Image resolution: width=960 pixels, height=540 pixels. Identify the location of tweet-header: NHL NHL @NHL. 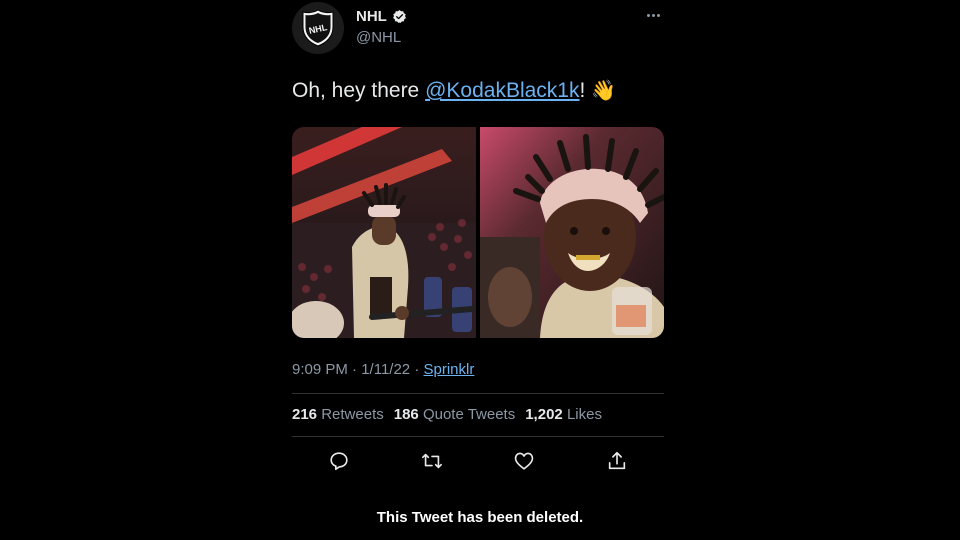
(478, 28).